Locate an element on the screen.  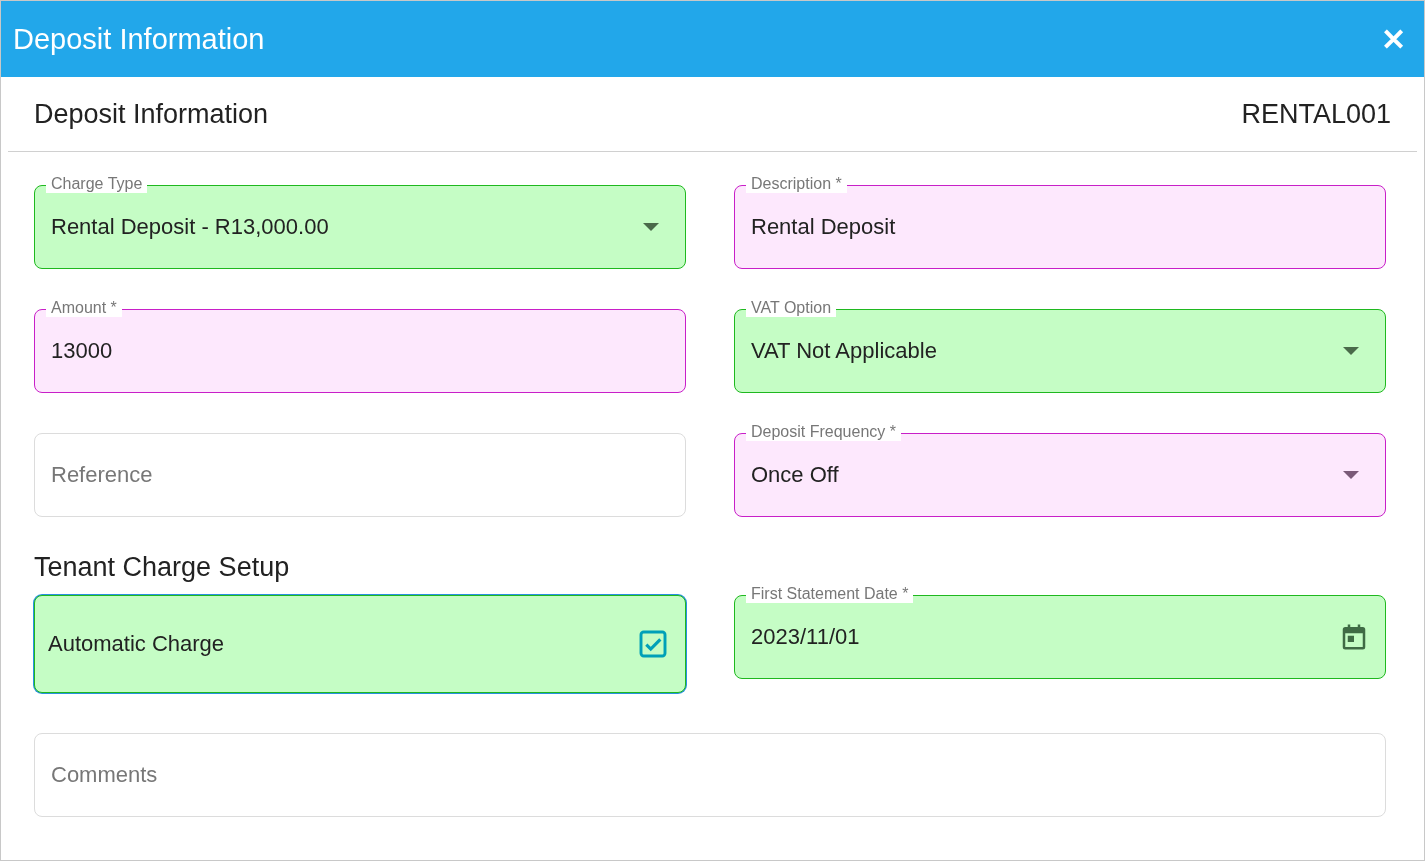
input-field: Comments is located at coordinates (710, 775).